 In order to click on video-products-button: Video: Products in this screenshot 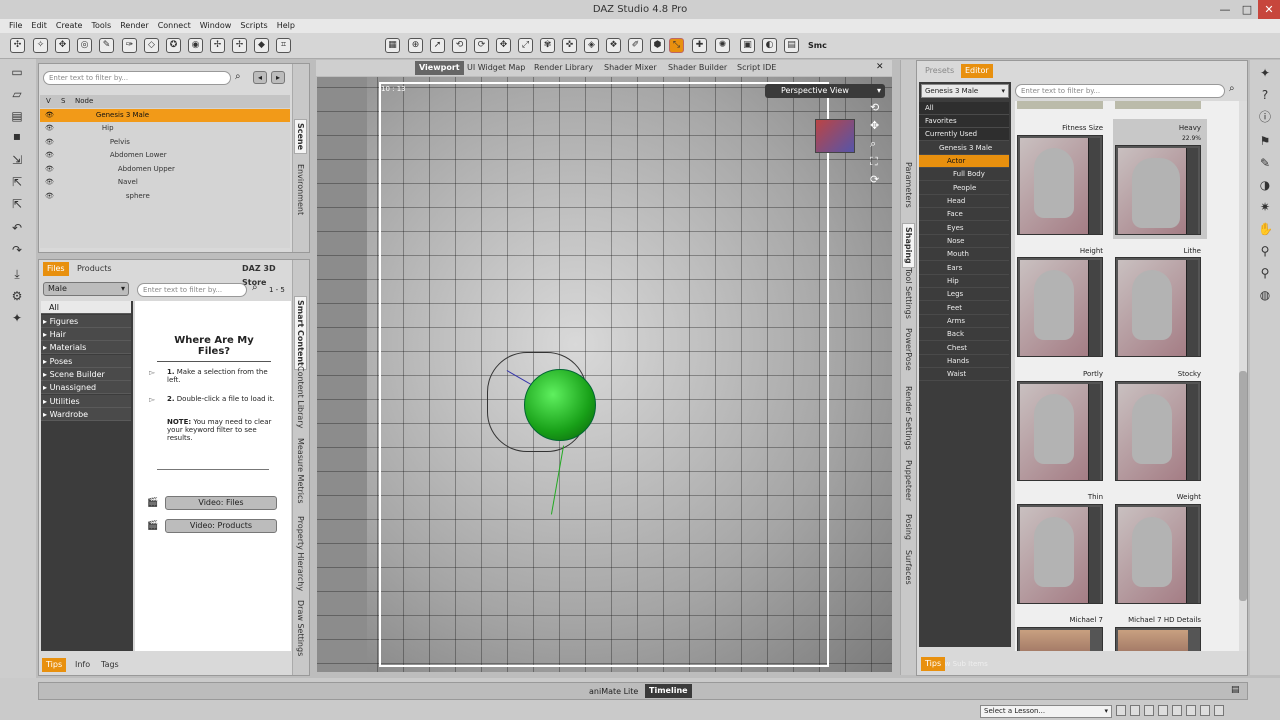, I will do `click(221, 526)`.